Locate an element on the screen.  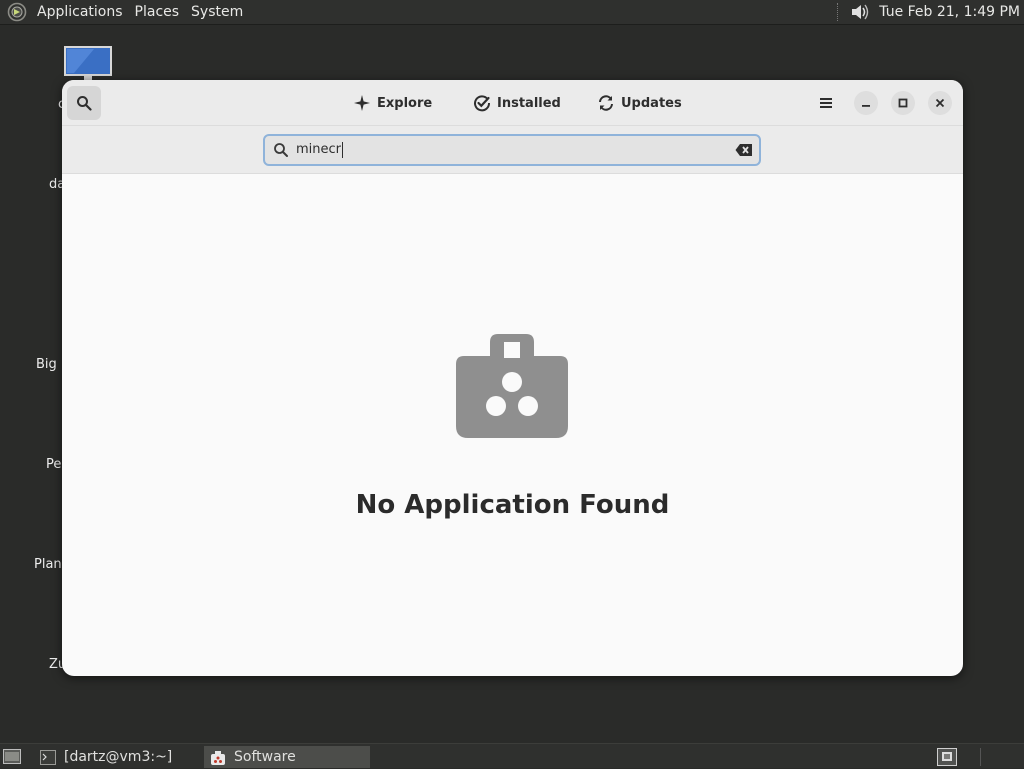
maximize-icon is located at coordinates (903, 103).